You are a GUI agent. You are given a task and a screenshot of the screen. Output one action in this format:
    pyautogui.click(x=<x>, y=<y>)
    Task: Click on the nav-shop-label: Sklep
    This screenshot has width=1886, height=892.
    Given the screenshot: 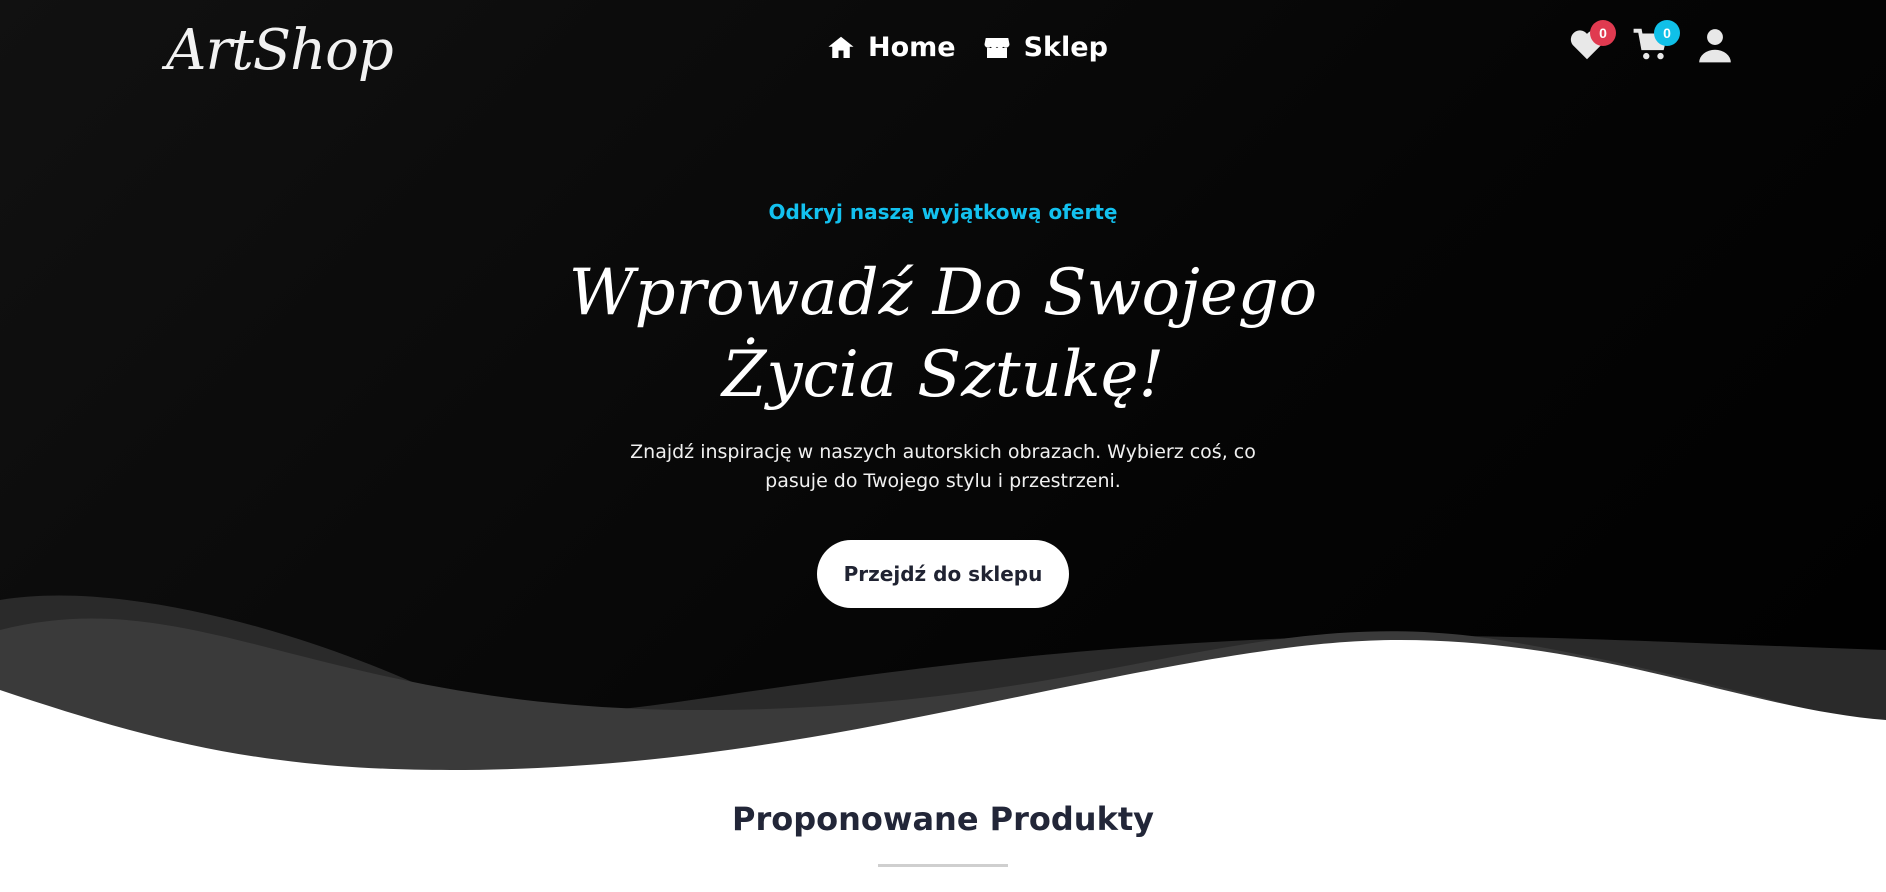 What is the action you would take?
    pyautogui.click(x=1065, y=47)
    